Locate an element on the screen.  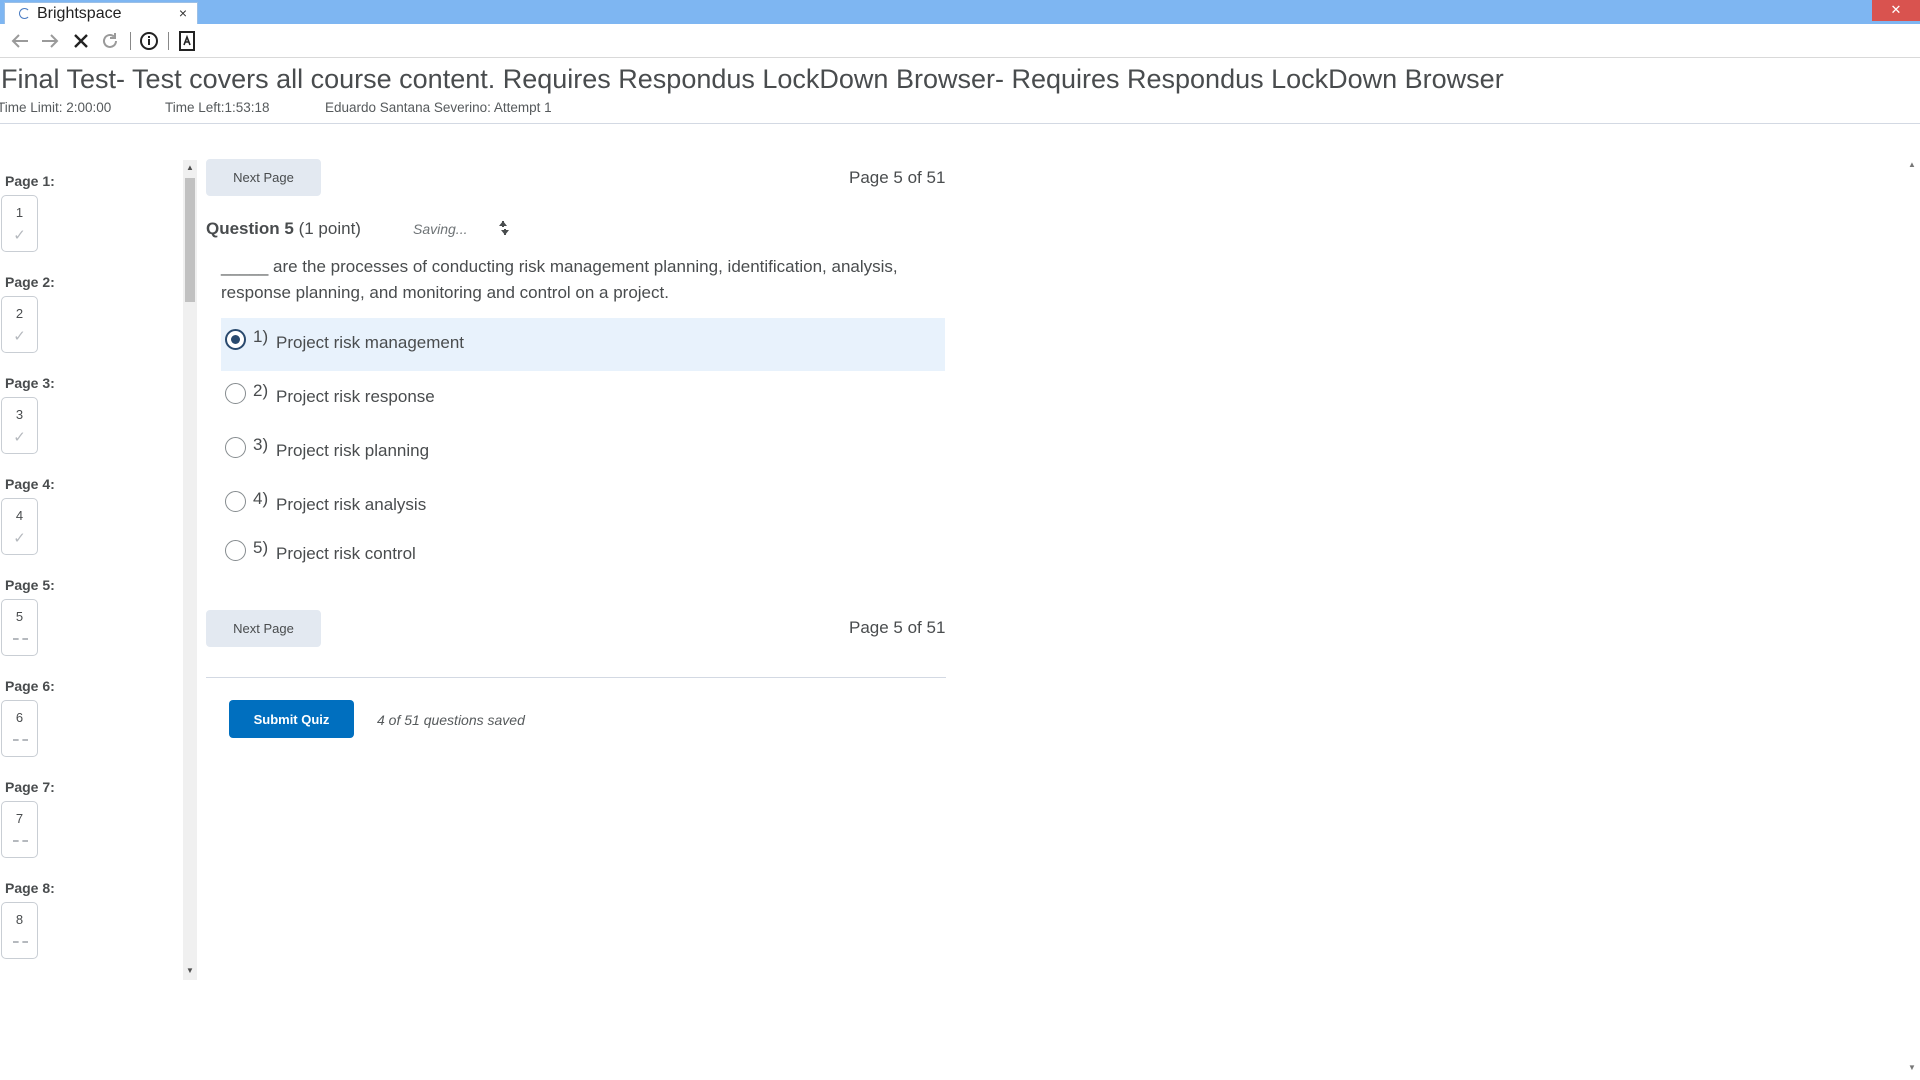
page-nav-scrollbar: ▲ ▼ is located at coordinates (190, 570).